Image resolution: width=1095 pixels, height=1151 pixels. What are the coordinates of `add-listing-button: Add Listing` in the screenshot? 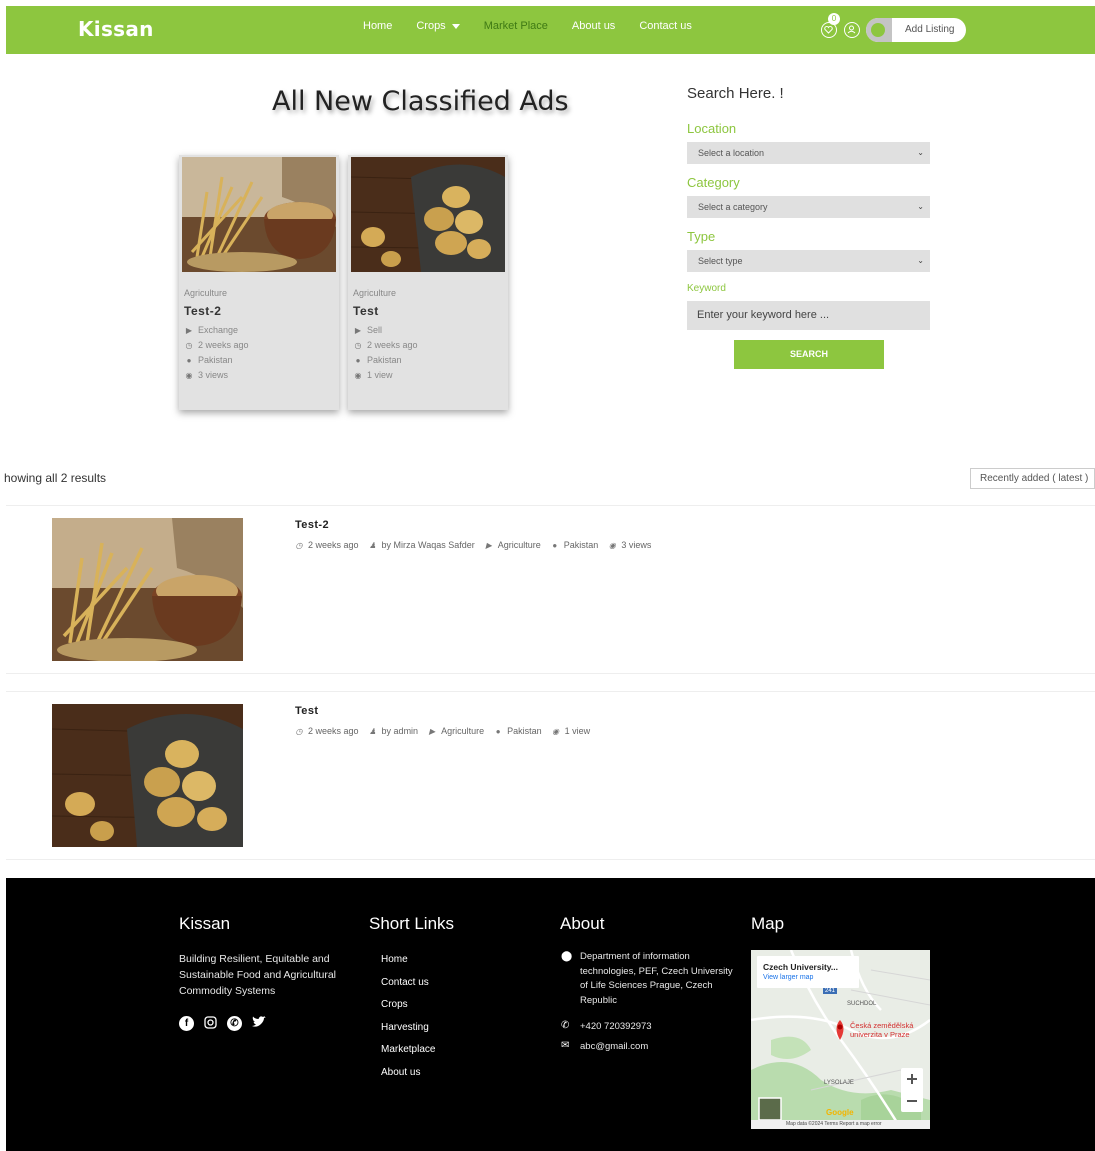 It's located at (916, 30).